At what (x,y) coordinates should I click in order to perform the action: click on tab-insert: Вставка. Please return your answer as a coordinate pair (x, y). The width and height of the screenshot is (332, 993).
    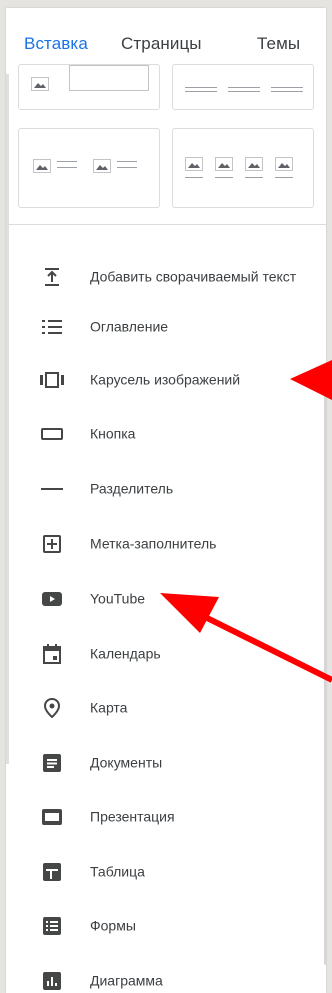
    Looking at the image, I should click on (56, 44).